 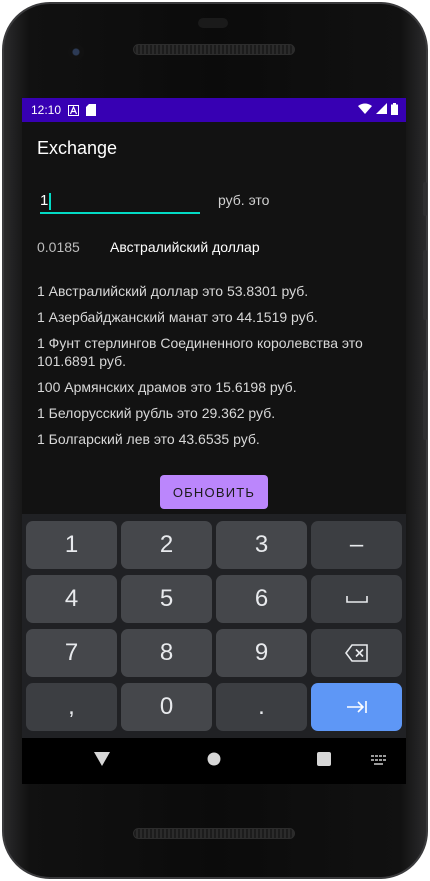 I want to click on recents-icon, so click(x=324, y=761).